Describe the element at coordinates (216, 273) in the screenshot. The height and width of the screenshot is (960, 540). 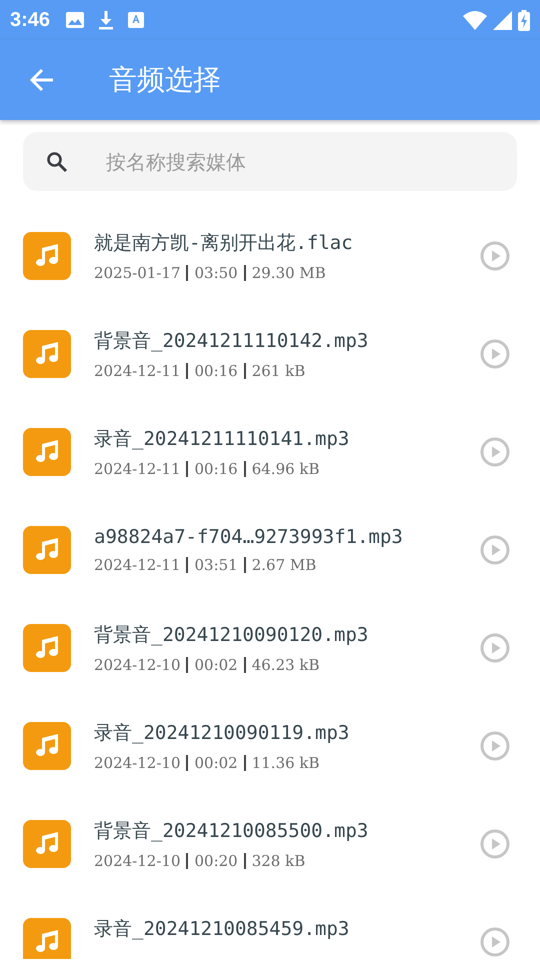
I see `file-duration: 03:50` at that location.